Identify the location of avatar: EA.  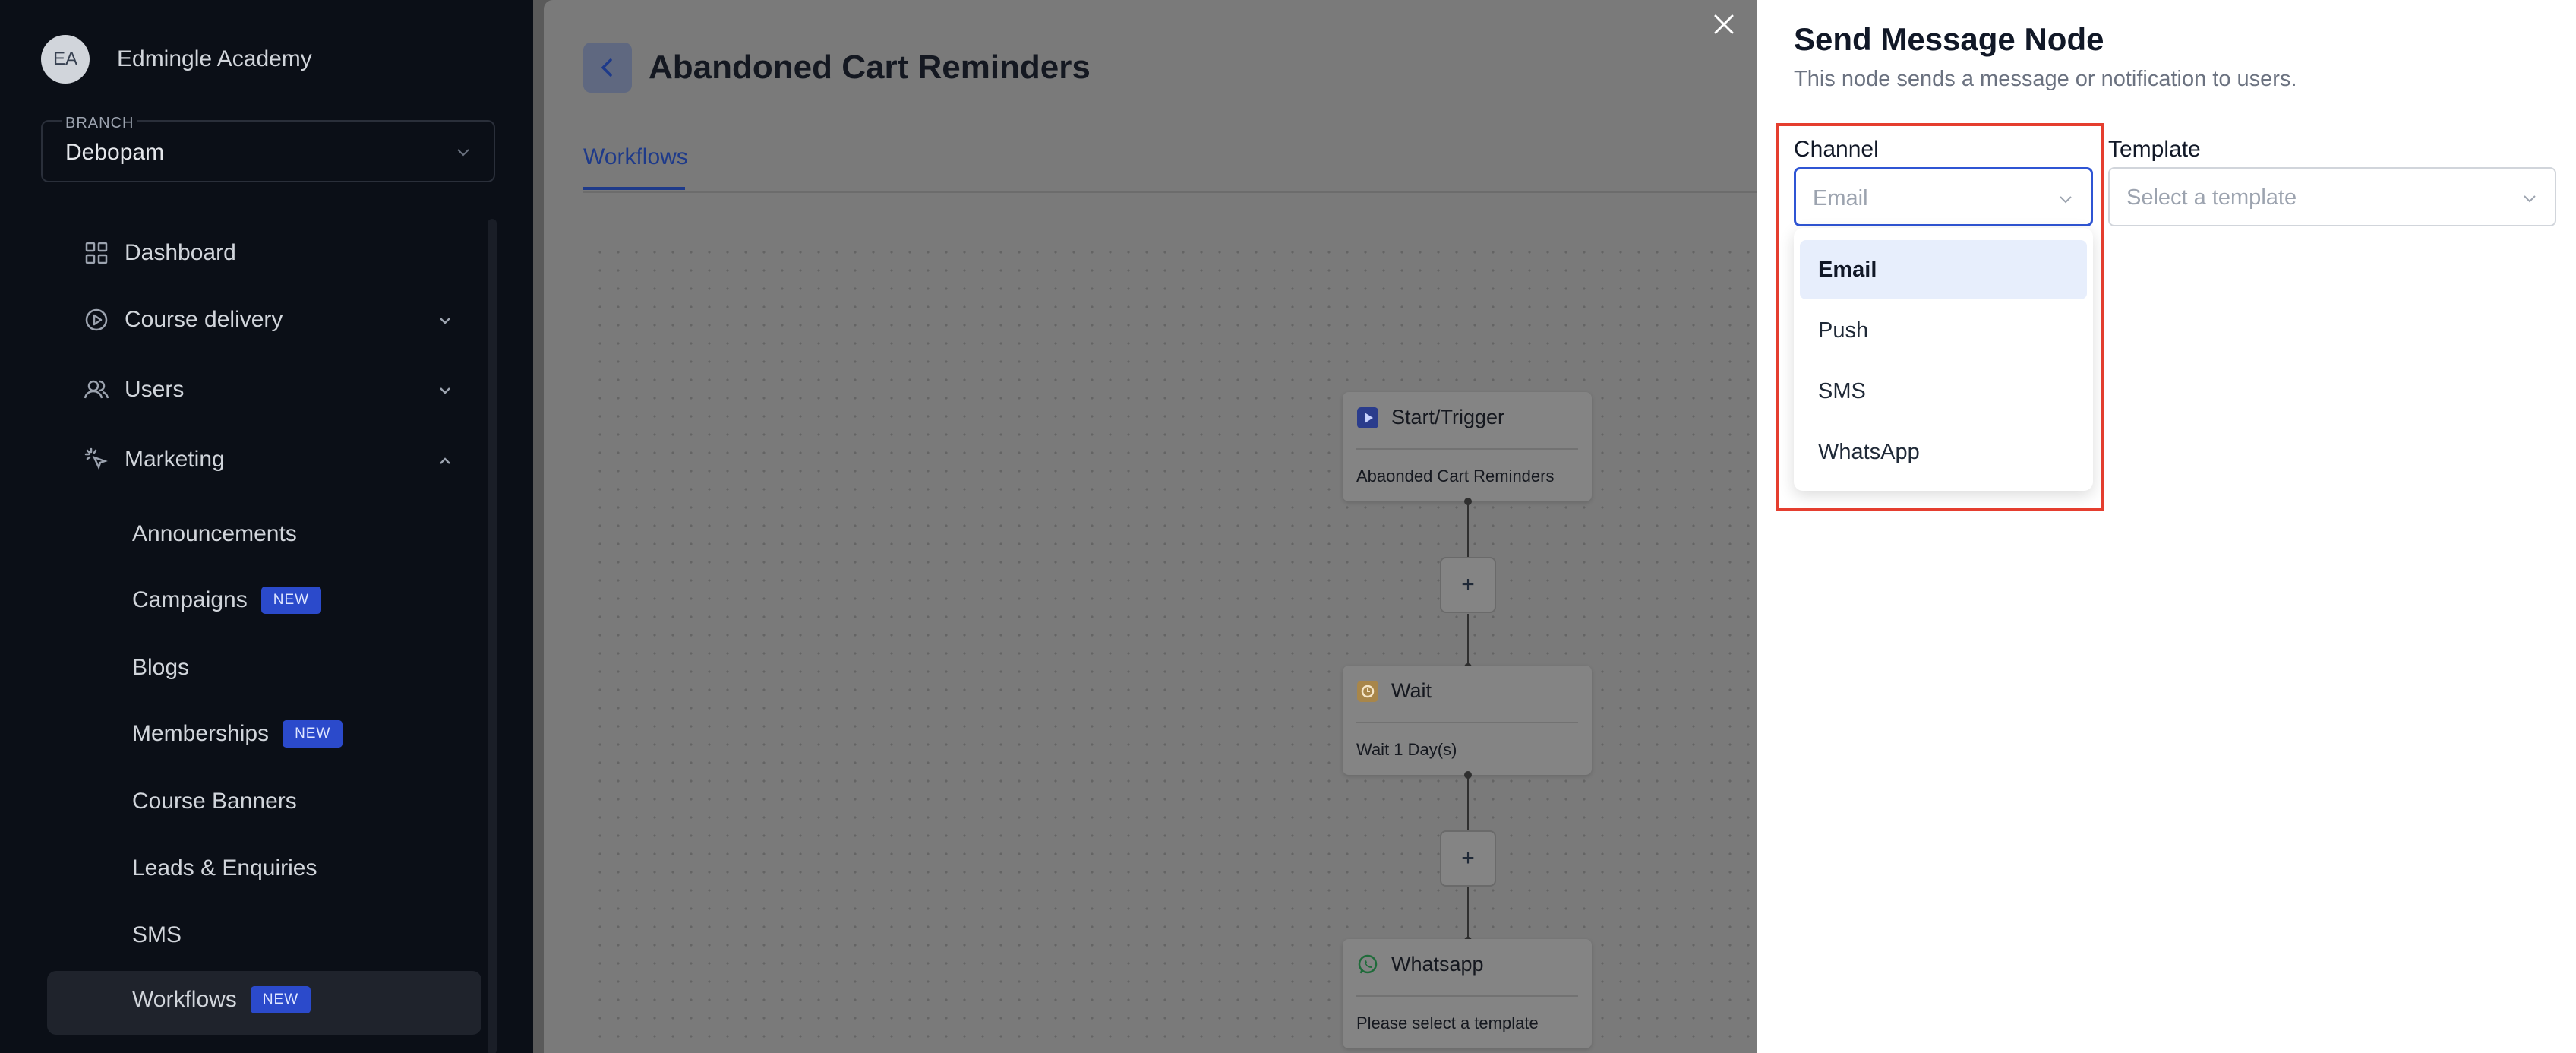
(65, 59).